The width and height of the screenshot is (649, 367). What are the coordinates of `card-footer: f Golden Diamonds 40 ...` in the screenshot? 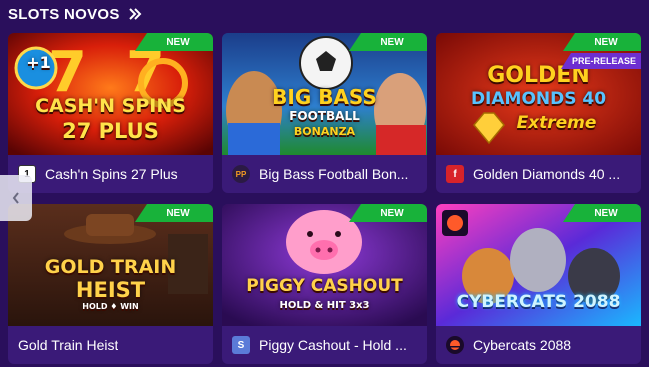 It's located at (538, 174).